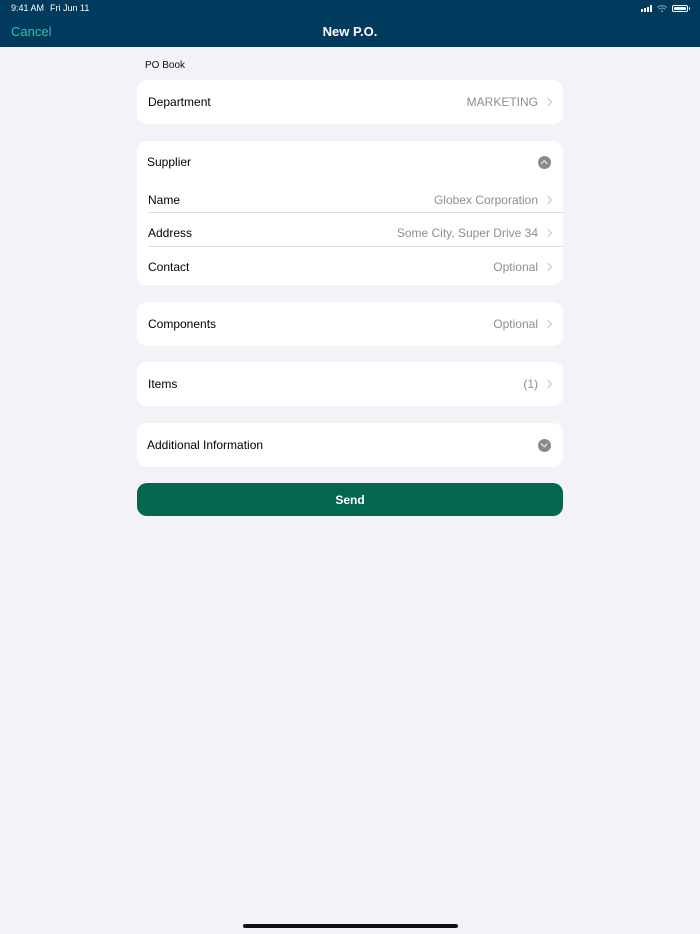  What do you see at coordinates (485, 199) in the screenshot?
I see `supplier-name-value: Globex Corporation` at bounding box center [485, 199].